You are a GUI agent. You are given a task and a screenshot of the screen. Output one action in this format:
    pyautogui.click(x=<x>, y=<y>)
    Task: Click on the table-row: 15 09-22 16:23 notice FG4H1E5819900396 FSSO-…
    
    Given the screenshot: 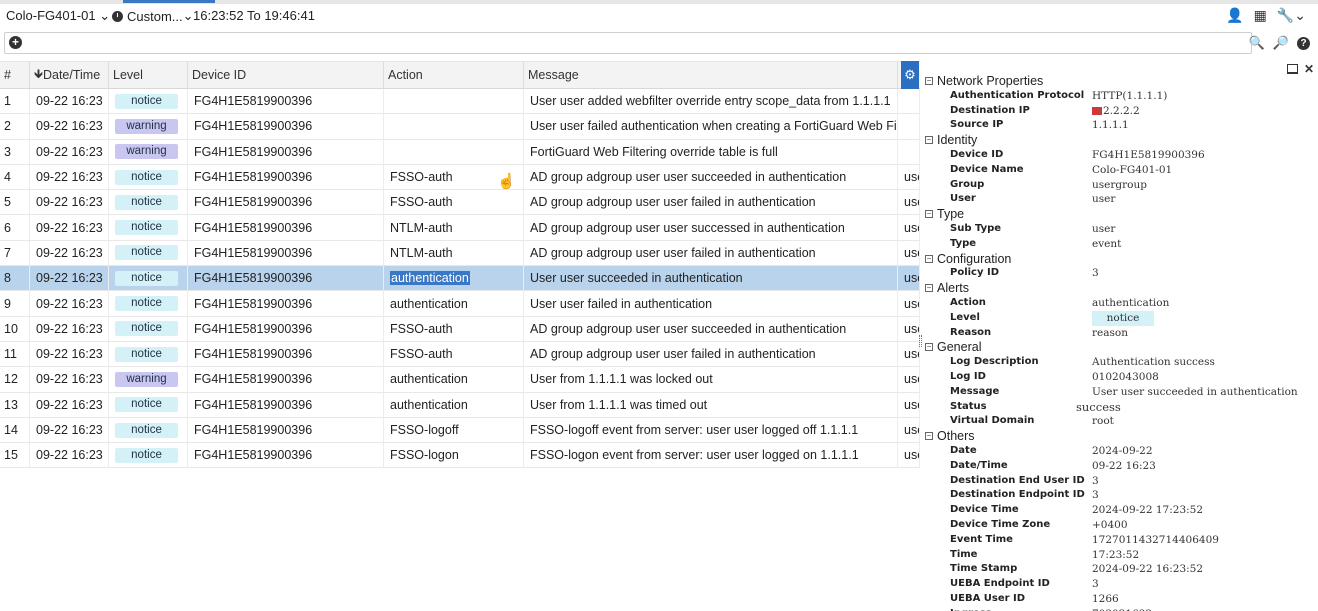 What is the action you would take?
    pyautogui.click(x=460, y=456)
    